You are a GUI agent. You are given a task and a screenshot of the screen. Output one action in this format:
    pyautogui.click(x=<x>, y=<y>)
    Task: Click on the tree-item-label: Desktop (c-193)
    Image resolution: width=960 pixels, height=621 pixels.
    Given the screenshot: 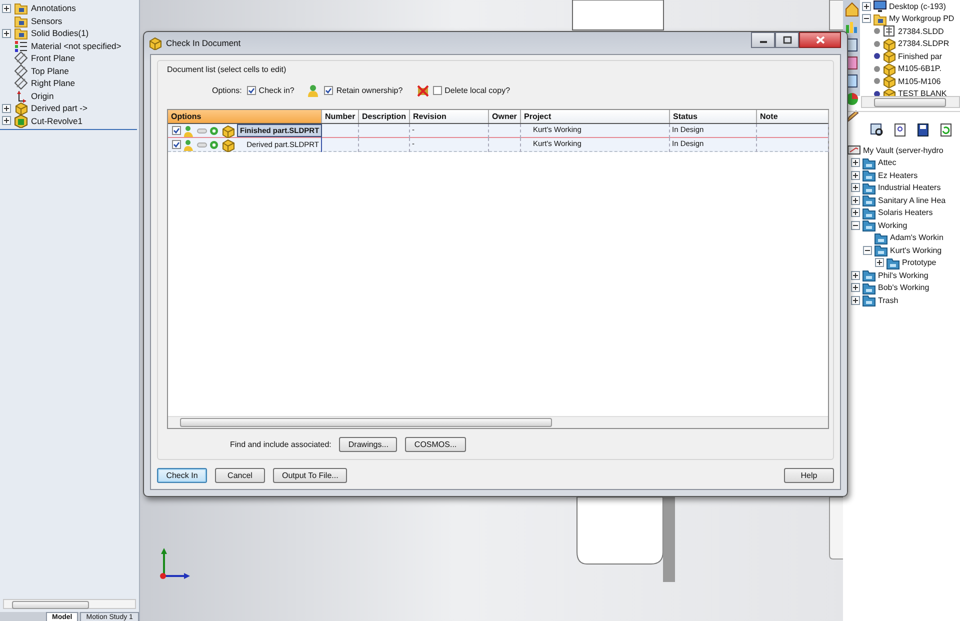 What is the action you would take?
    pyautogui.click(x=917, y=6)
    